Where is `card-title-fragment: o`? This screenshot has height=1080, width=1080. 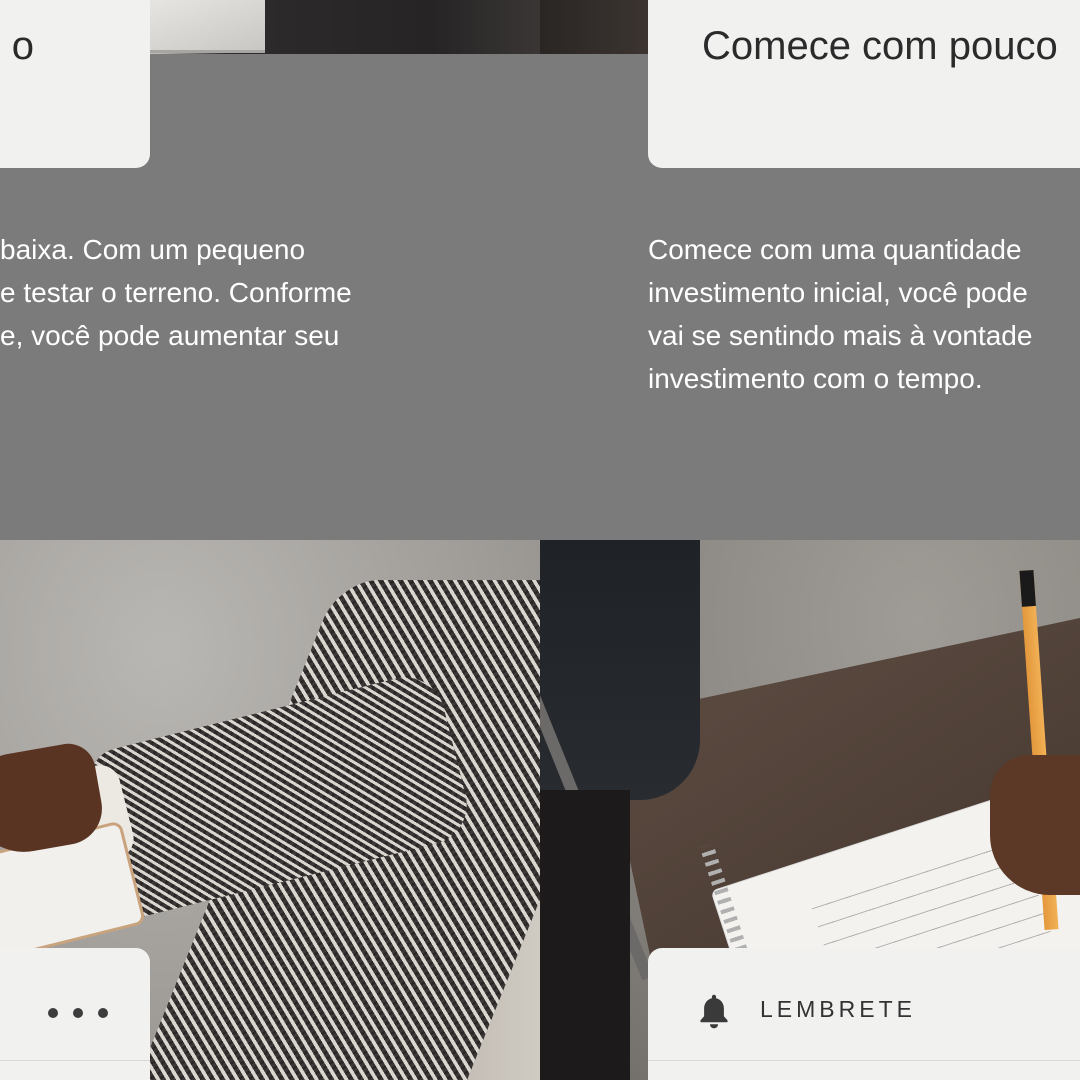 card-title-fragment: o is located at coordinates (22, 46).